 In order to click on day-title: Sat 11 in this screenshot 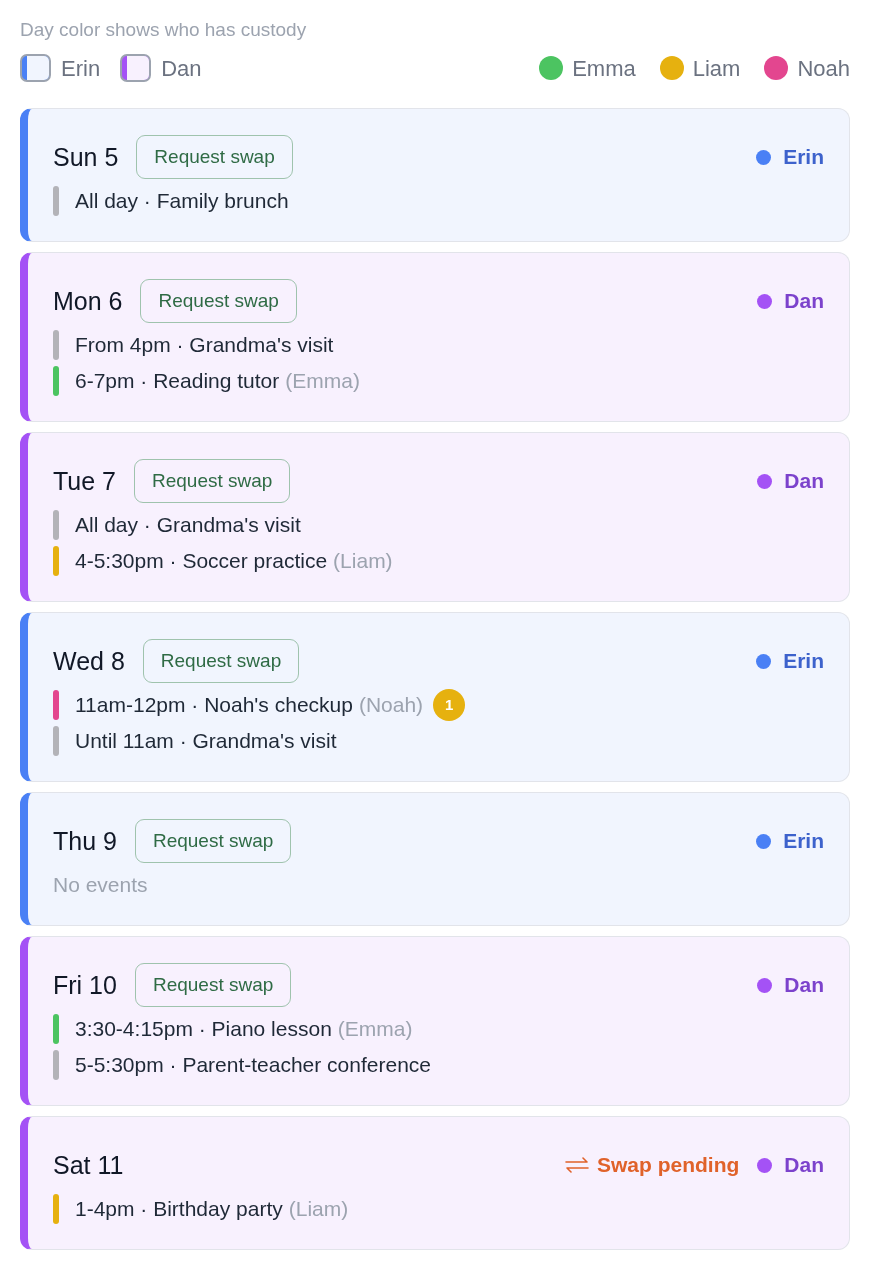, I will do `click(88, 1165)`.